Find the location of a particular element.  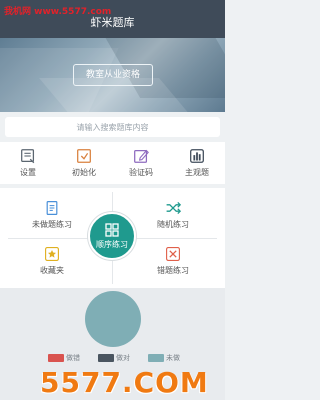

legend-wrong: 做错 is located at coordinates (64, 358).